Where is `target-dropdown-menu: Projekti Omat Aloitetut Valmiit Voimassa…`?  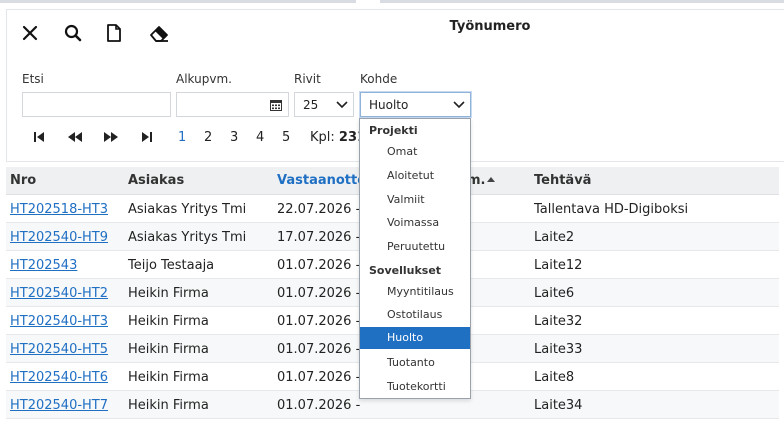 target-dropdown-menu: Projekti Omat Aloitetut Valmiit Voimassa… is located at coordinates (415, 258).